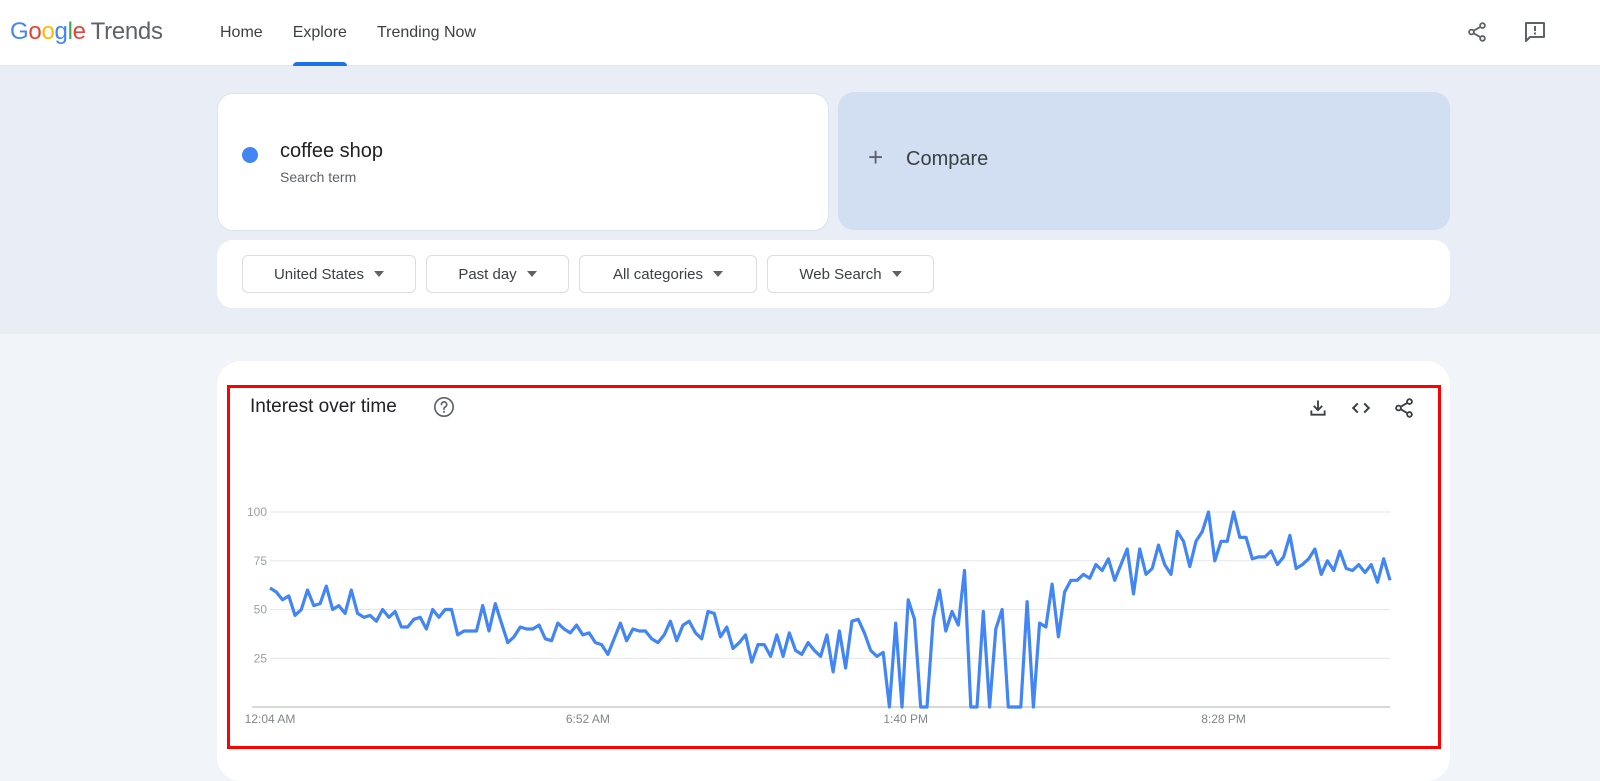 Image resolution: width=1600 pixels, height=781 pixels. I want to click on time-range-value: Past day, so click(487, 274).